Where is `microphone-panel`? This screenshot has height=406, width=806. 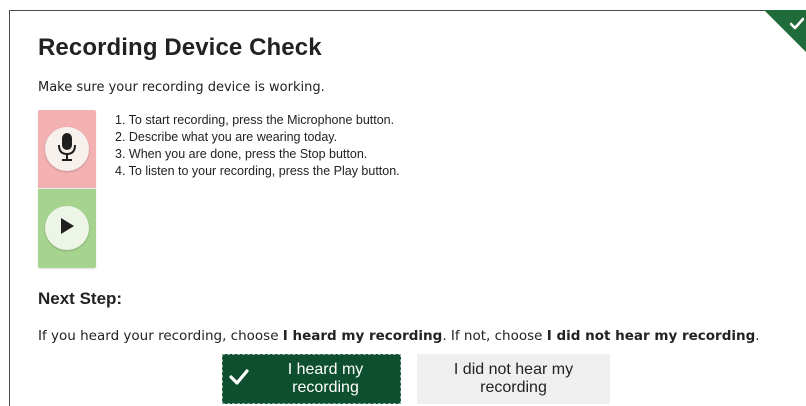
microphone-panel is located at coordinates (67, 149).